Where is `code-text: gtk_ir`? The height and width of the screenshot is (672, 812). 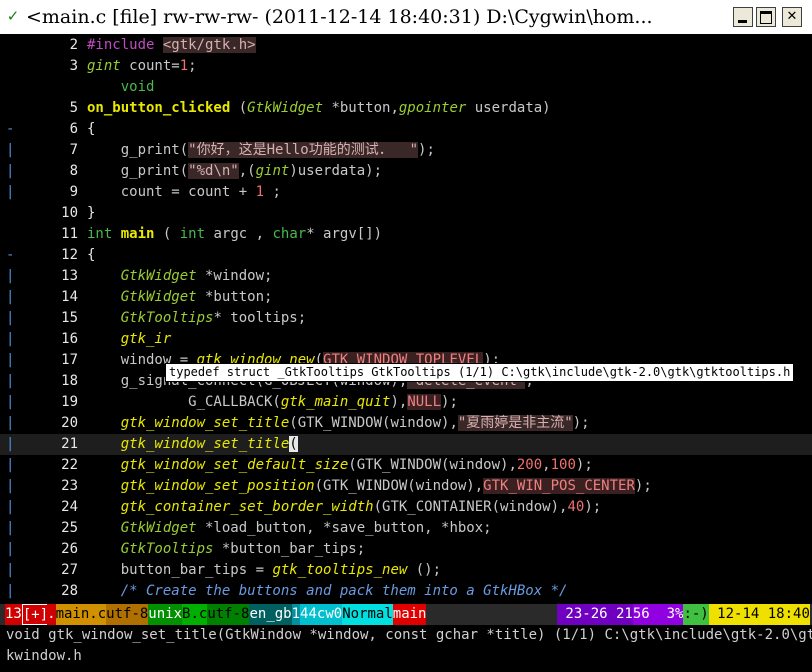
code-text: gtk_ir is located at coordinates (129, 339).